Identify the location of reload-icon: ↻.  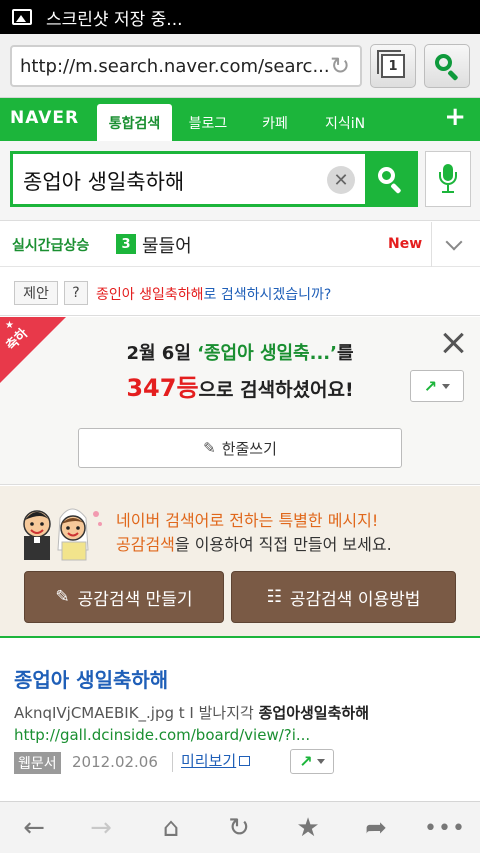
(340, 66).